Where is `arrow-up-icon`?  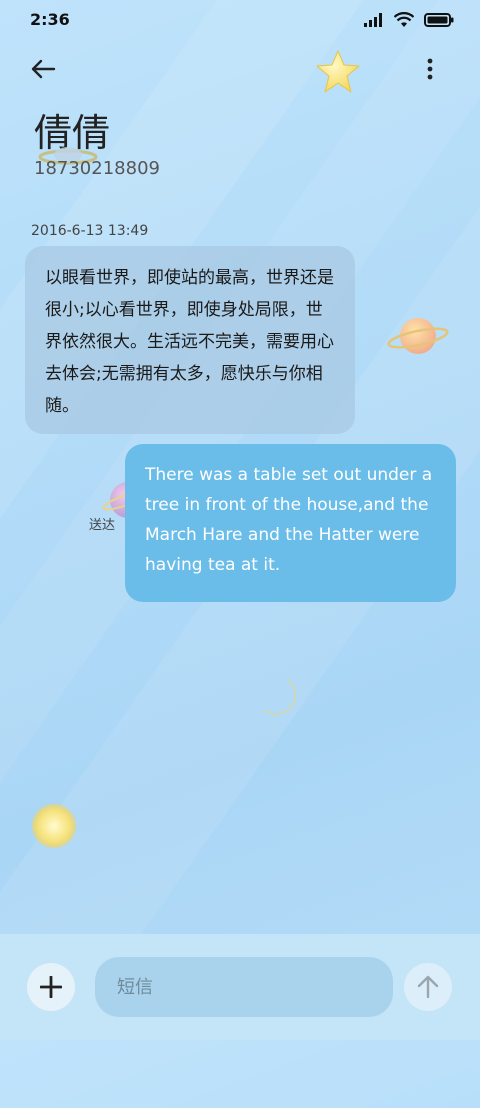 arrow-up-icon is located at coordinates (428, 987).